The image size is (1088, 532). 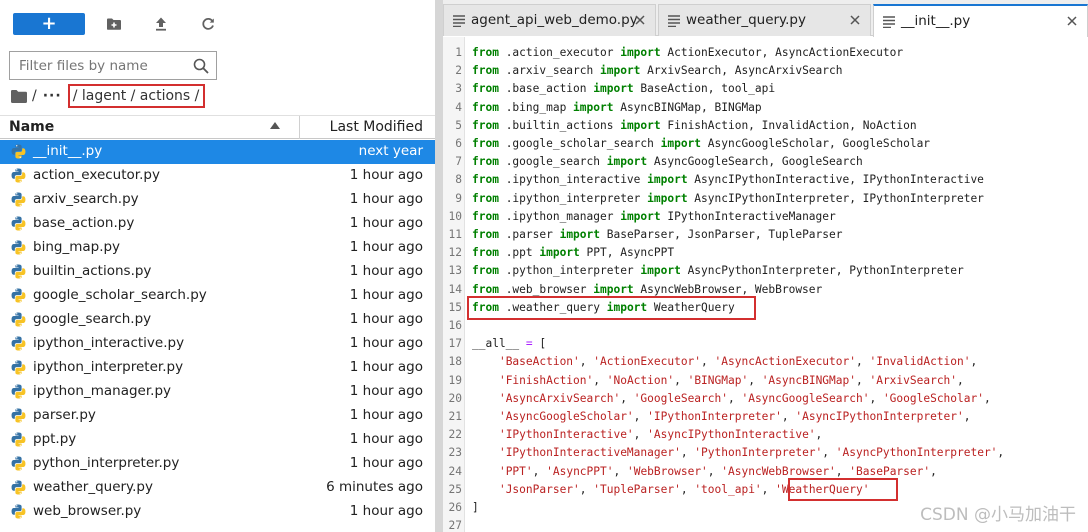 What do you see at coordinates (92, 271) in the screenshot?
I see `file-name: builtin_actions.py` at bounding box center [92, 271].